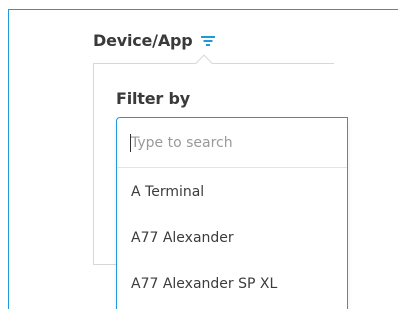 The image size is (398, 309). I want to click on column-header-device-app: Device/App, so click(154, 40).